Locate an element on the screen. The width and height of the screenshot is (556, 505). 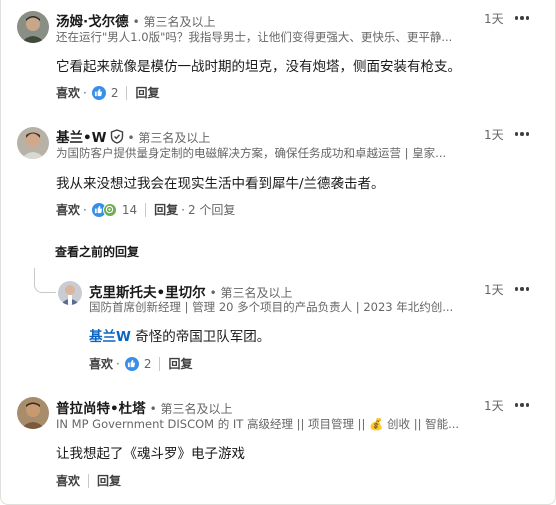
reaction-count: 14 is located at coordinates (129, 210).